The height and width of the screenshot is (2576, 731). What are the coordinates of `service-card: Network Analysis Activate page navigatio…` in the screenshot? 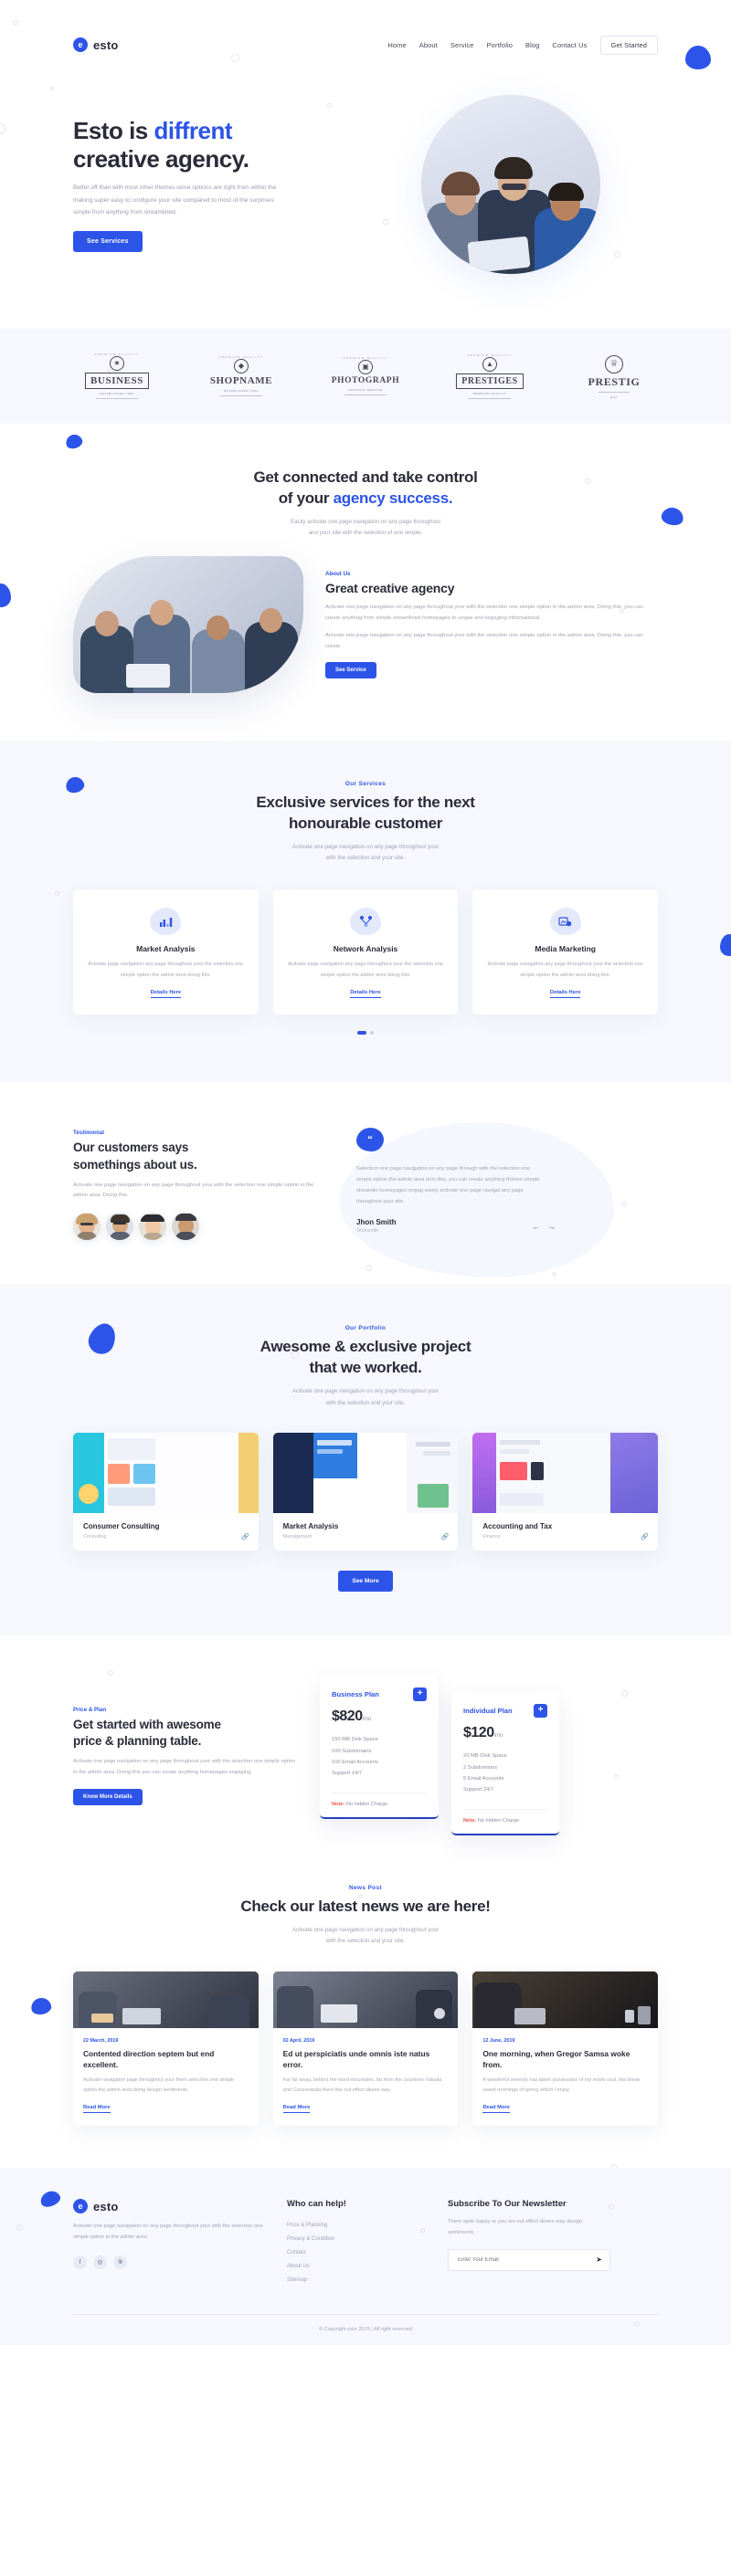 It's located at (365, 952).